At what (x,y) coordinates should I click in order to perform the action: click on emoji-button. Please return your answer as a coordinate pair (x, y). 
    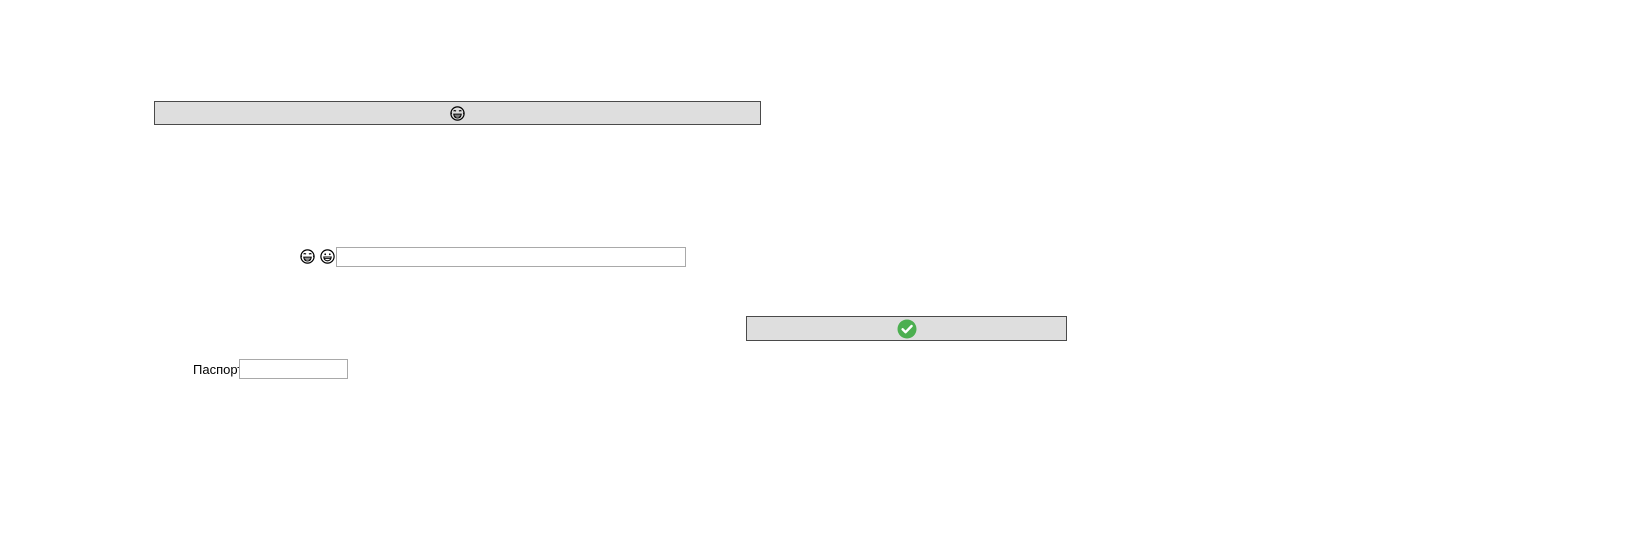
    Looking at the image, I should click on (457, 113).